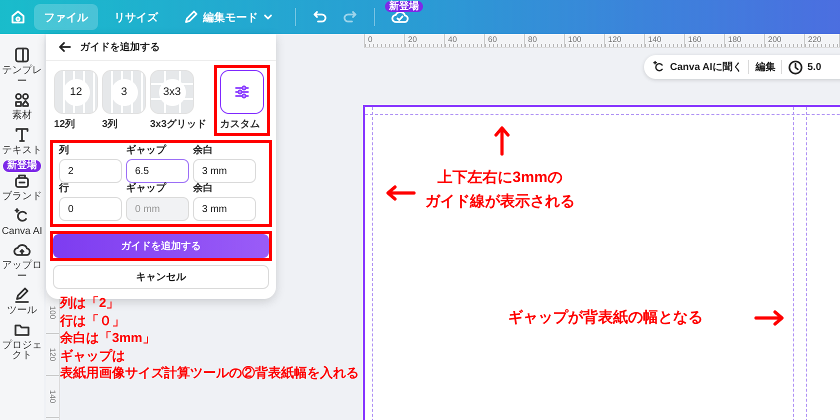 This screenshot has width=840, height=420. I want to click on sidebar-item: プロジェクト, so click(22, 341).